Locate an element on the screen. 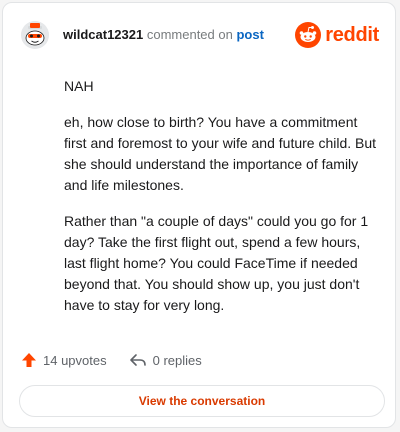 Image resolution: width=400 pixels, height=432 pixels. comment-meta: wildcat12321 commented on post is located at coordinates (163, 34).